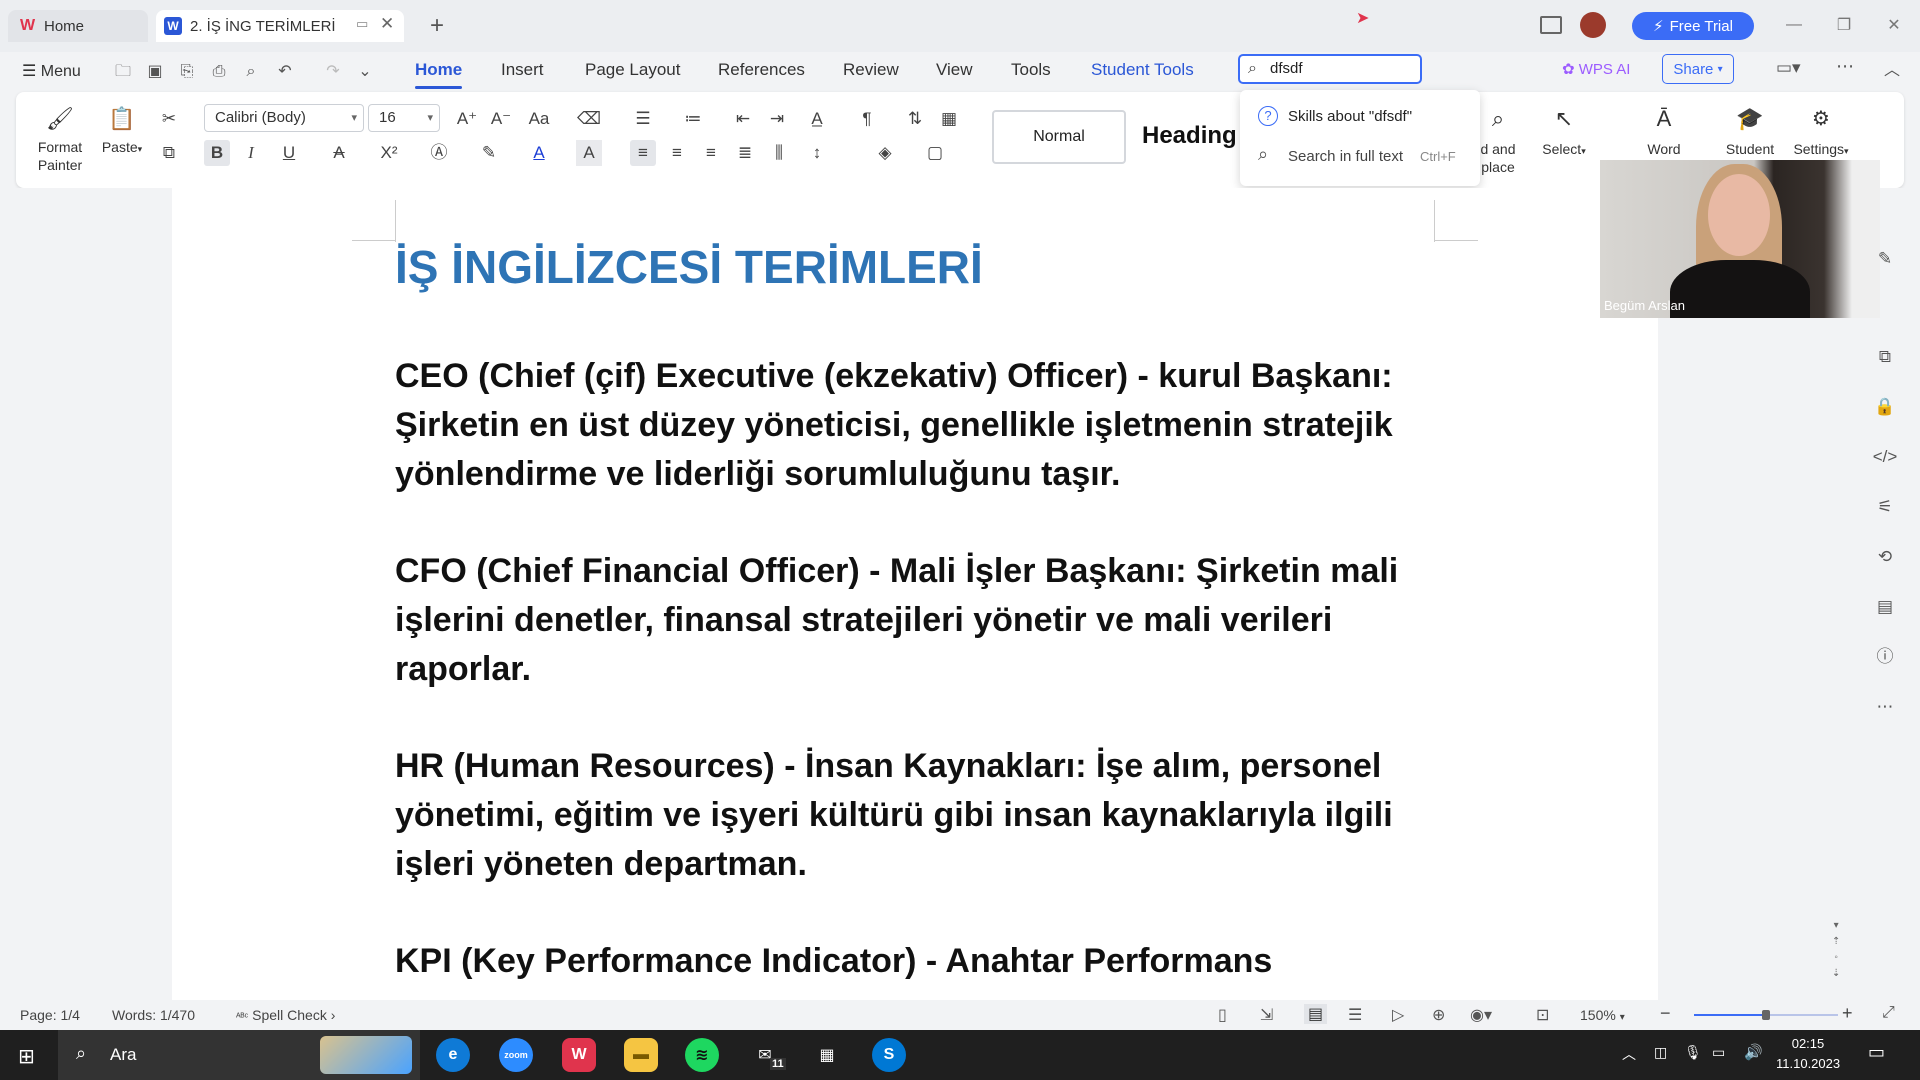 The image size is (1920, 1080). I want to click on history-icon: ⟲, so click(1885, 557).